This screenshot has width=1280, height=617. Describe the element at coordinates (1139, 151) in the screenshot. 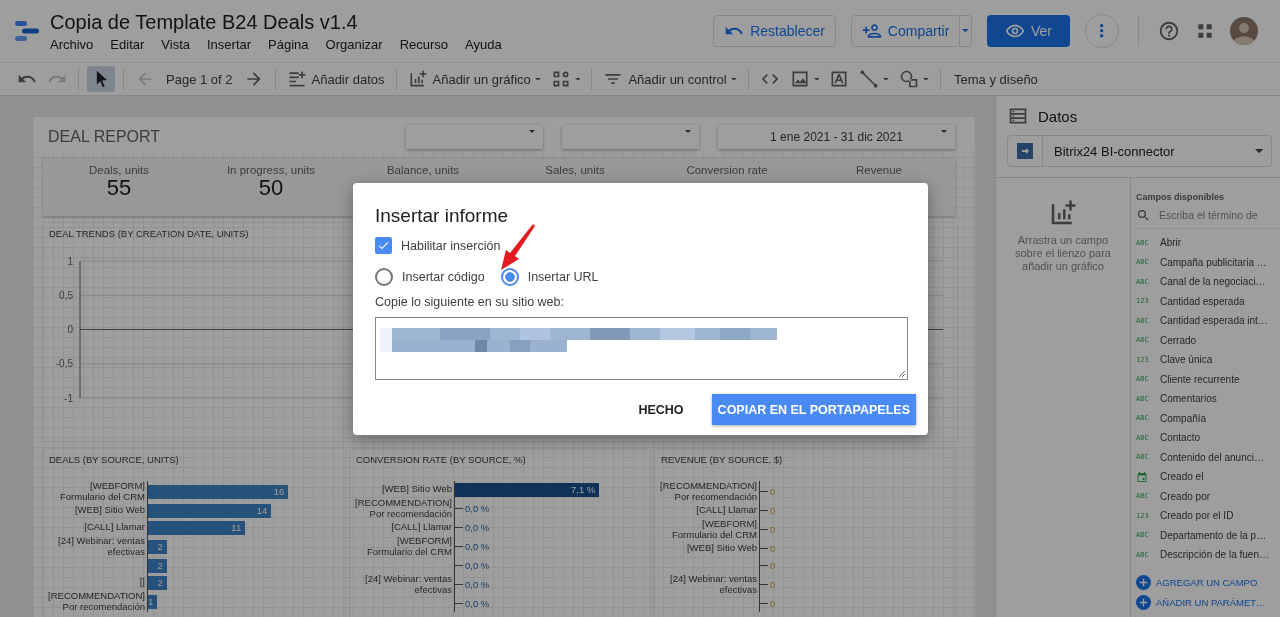

I see `data-source-dropdown: Bitrix24 BI-connector` at that location.